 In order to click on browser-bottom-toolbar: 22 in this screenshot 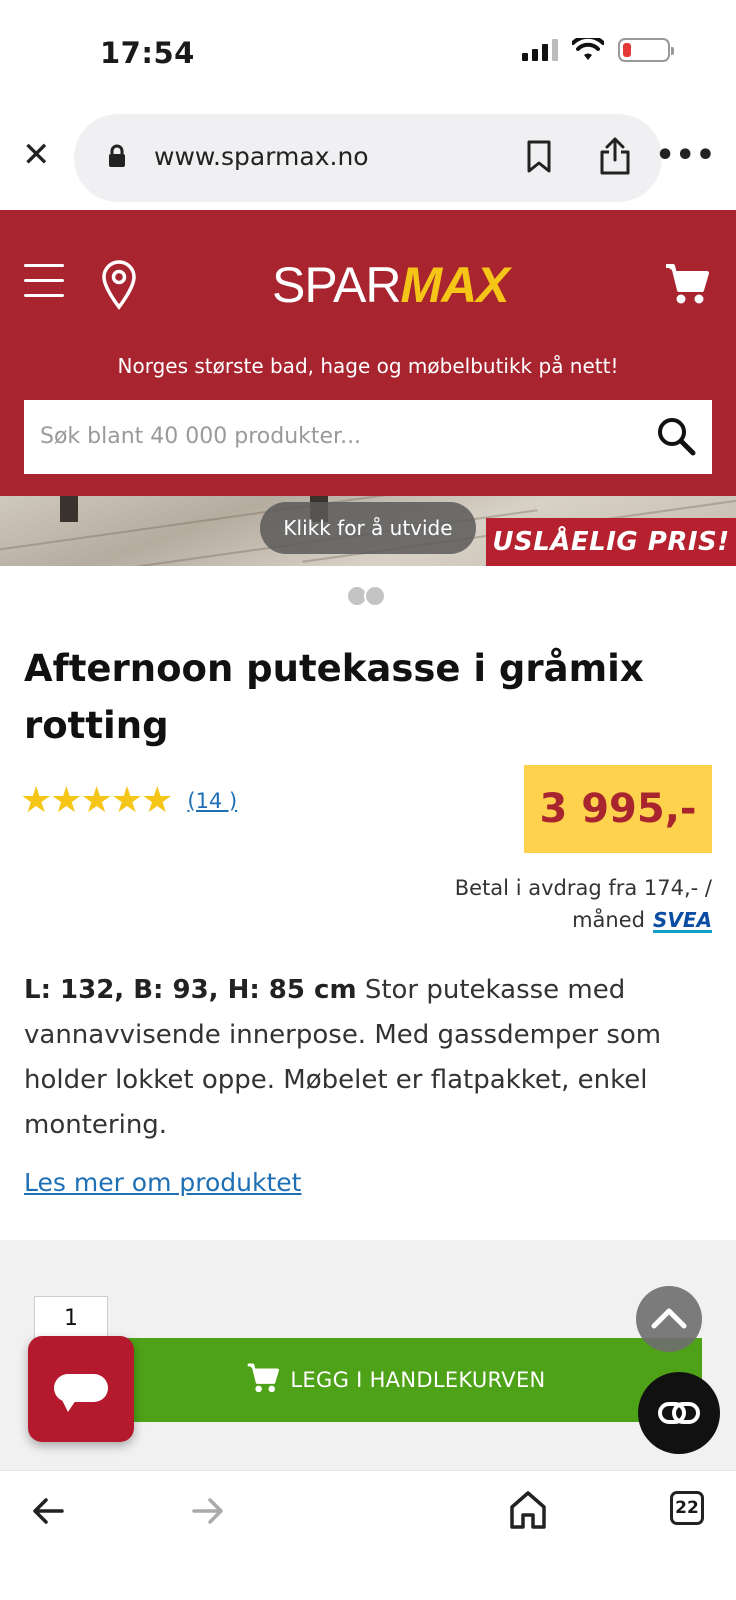, I will do `click(368, 1535)`.